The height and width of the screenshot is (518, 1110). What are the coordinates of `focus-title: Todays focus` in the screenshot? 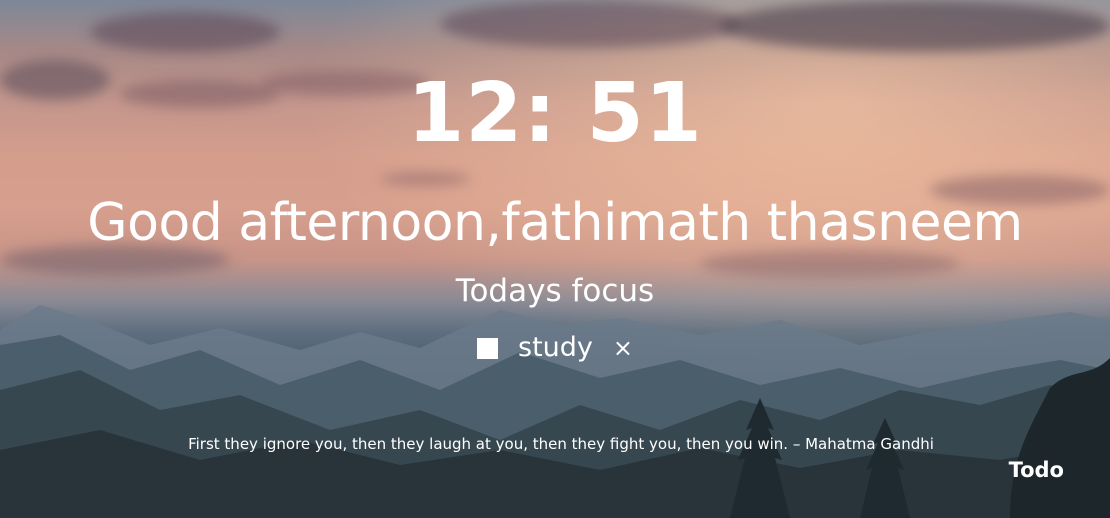 It's located at (555, 291).